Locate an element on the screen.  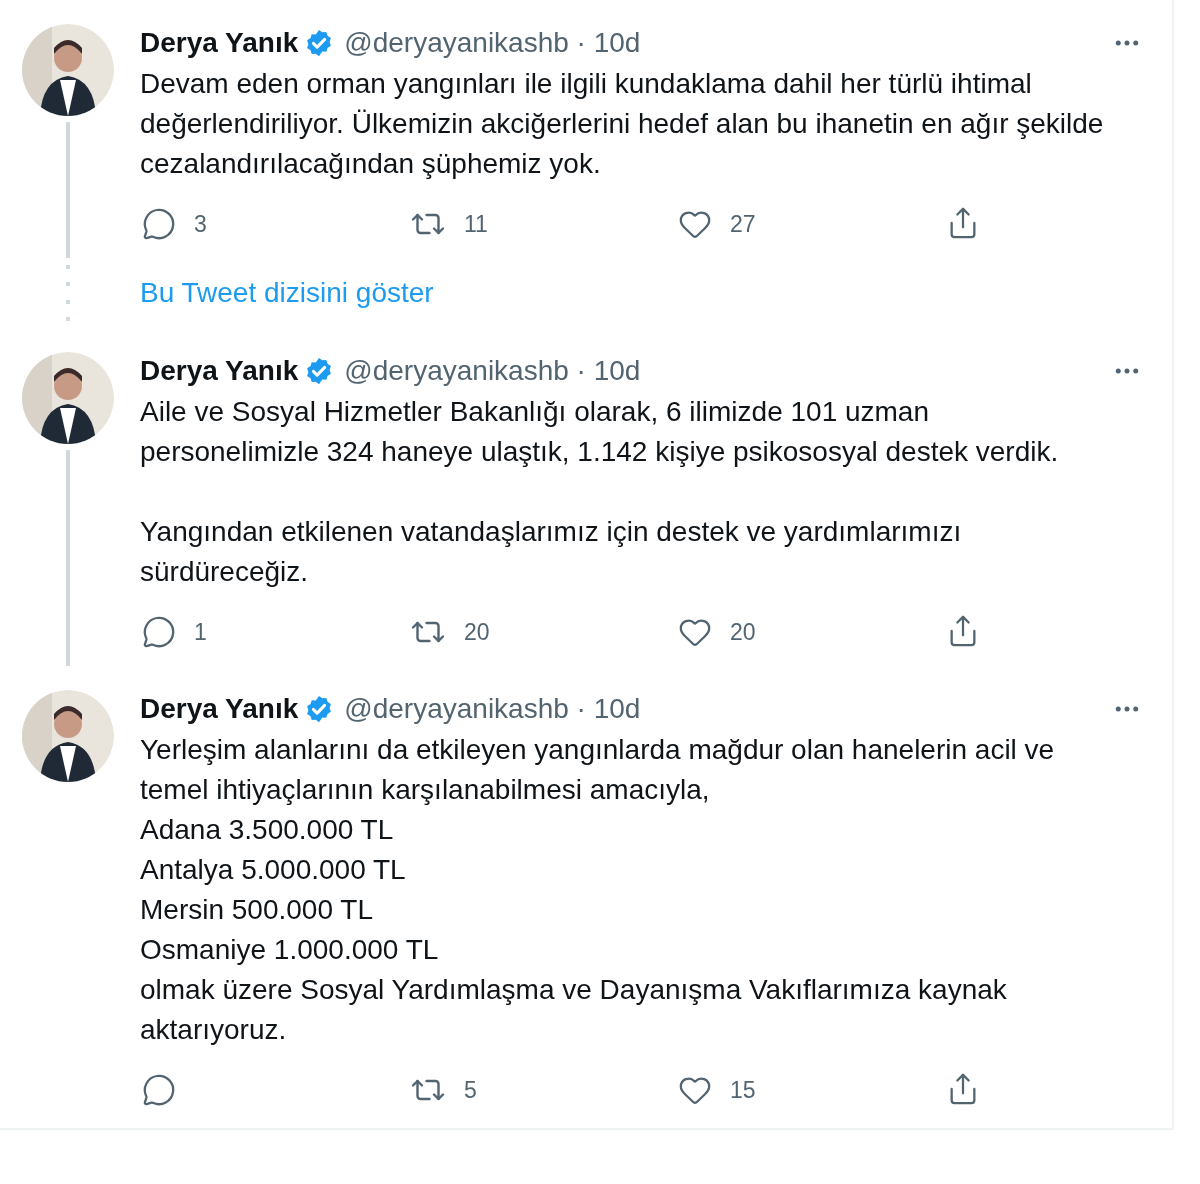
tweet-text: Devam eden orman yangınları ile ilgili kundaklama dahil her türlü ihtimal değerlendiriliyor. Ülkemizin akciğerlerini hedef alan bu ihanetin en ağır şekilde cezalandırılacağından şüphemiz yok. is located at coordinates (622, 124).